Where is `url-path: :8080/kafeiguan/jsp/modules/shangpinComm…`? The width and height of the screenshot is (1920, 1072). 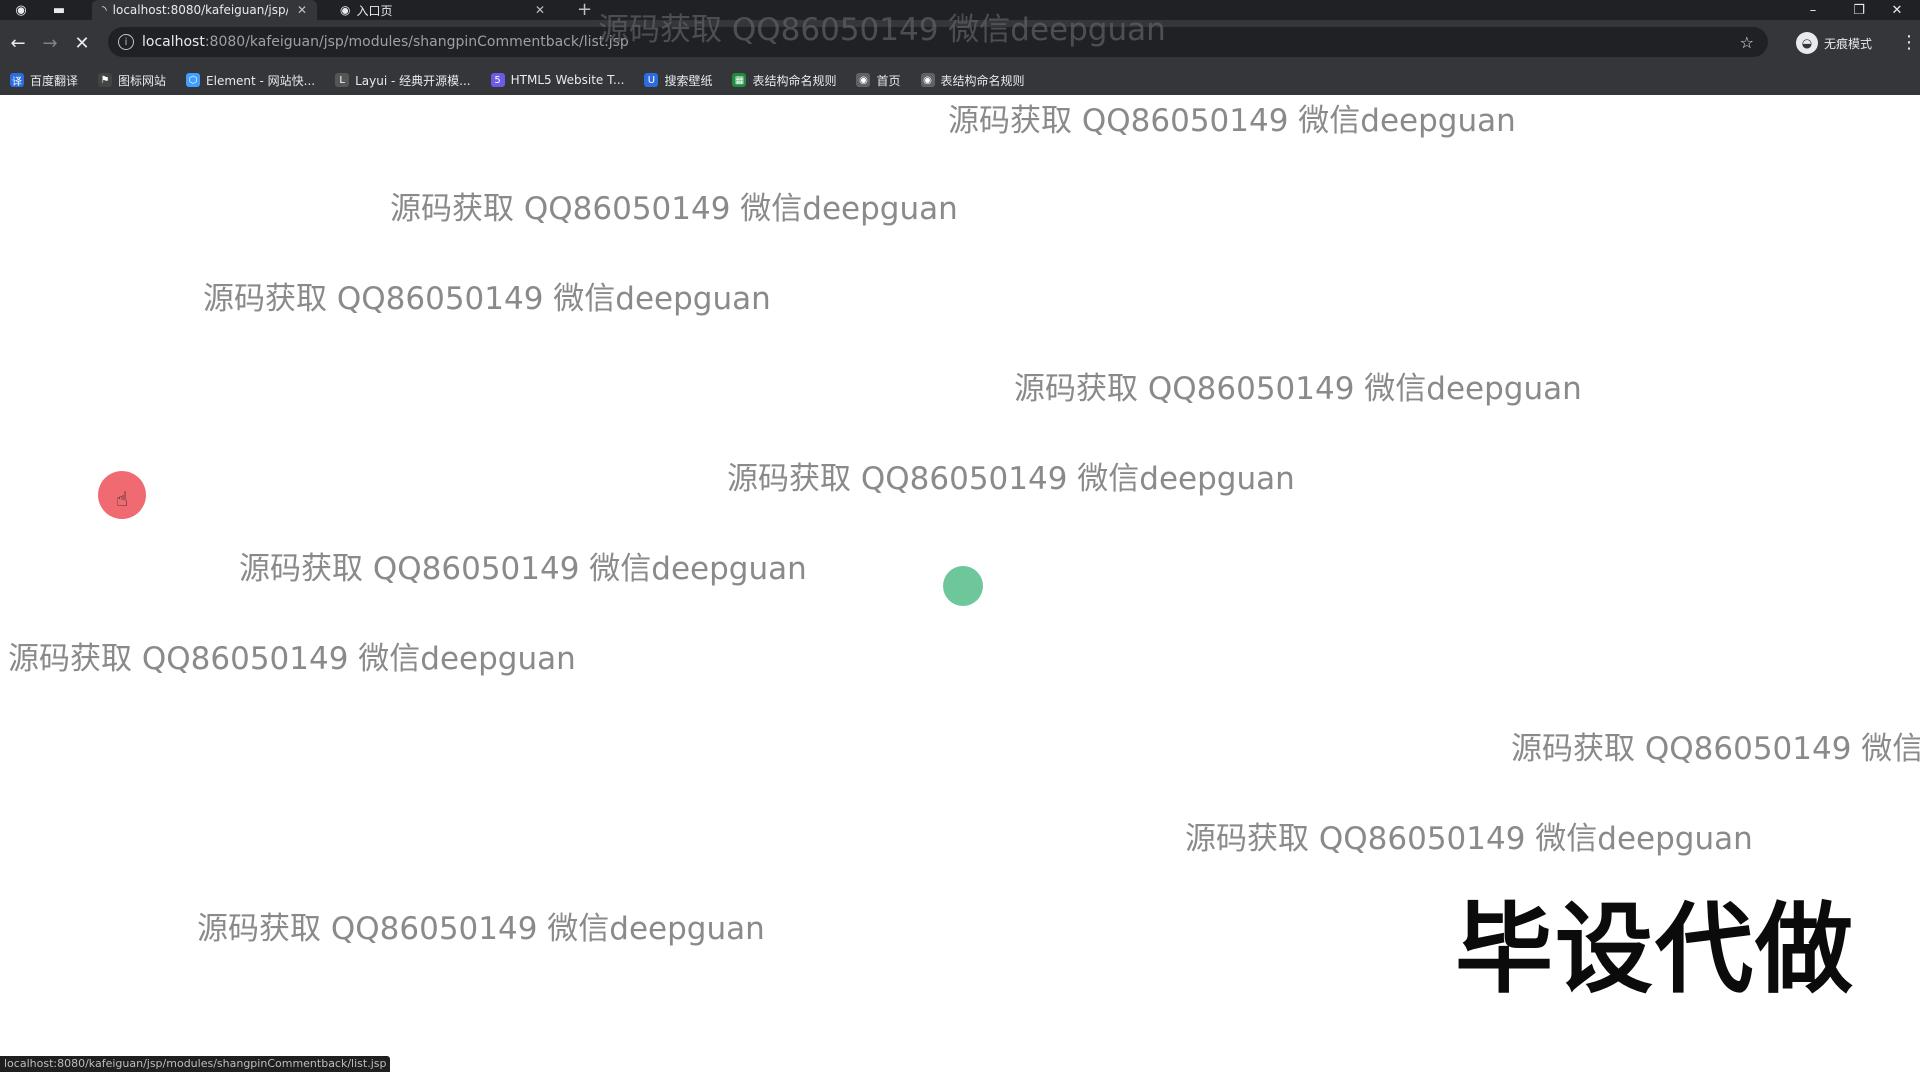 url-path: :8080/kafeiguan/jsp/modules/shangpinComm… is located at coordinates (416, 42).